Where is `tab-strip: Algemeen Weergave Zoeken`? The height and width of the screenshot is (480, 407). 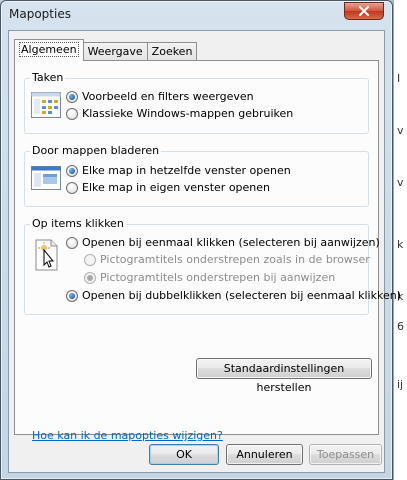
tab-strip: Algemeen Weergave Zoeken is located at coordinates (106, 50).